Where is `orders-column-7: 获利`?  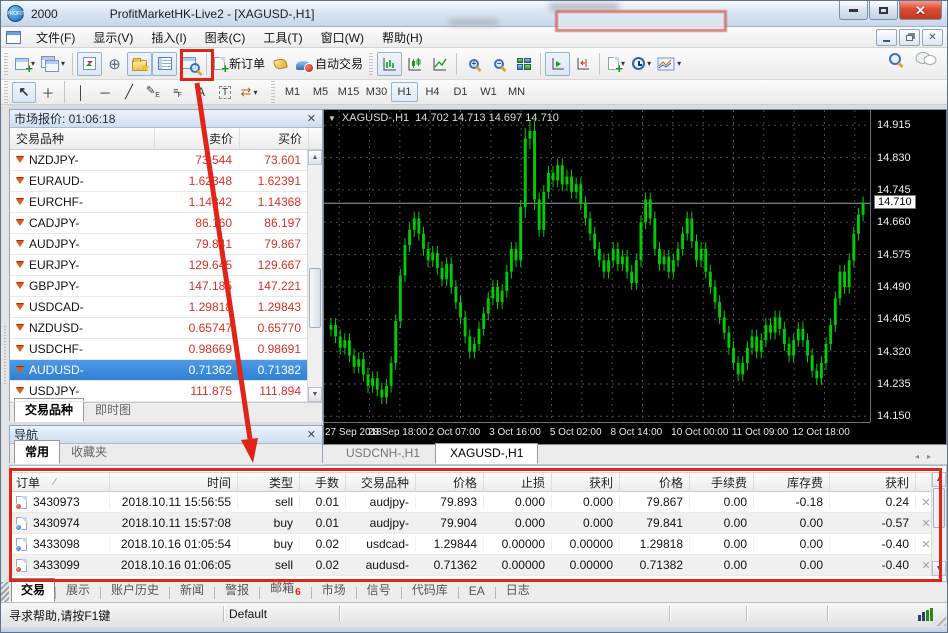
orders-column-7: 获利 is located at coordinates (586, 482).